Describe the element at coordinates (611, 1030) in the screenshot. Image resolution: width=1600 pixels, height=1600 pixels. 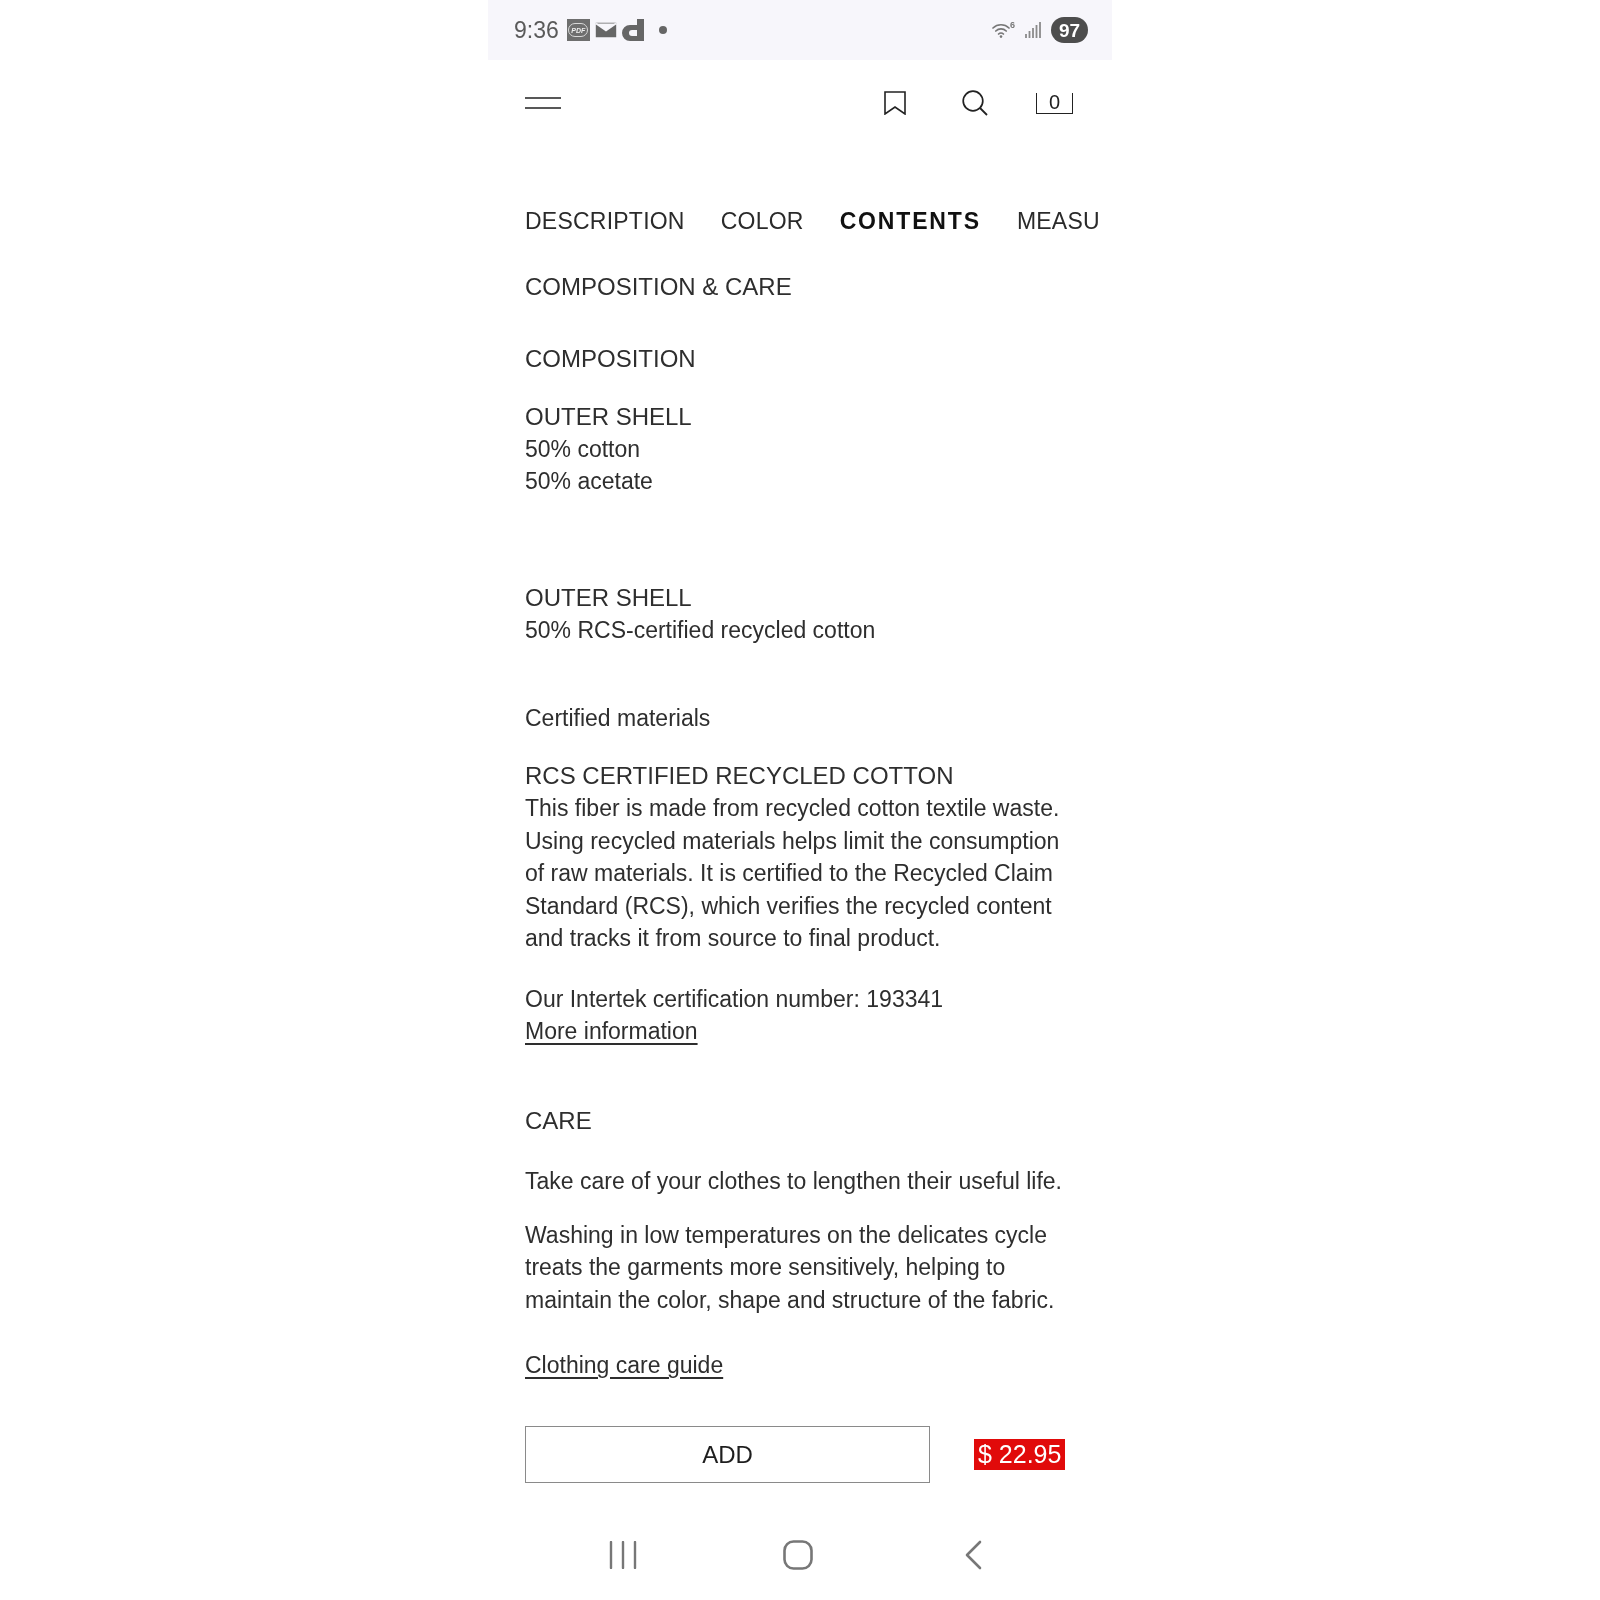
I see `more-information-link: More information` at that location.